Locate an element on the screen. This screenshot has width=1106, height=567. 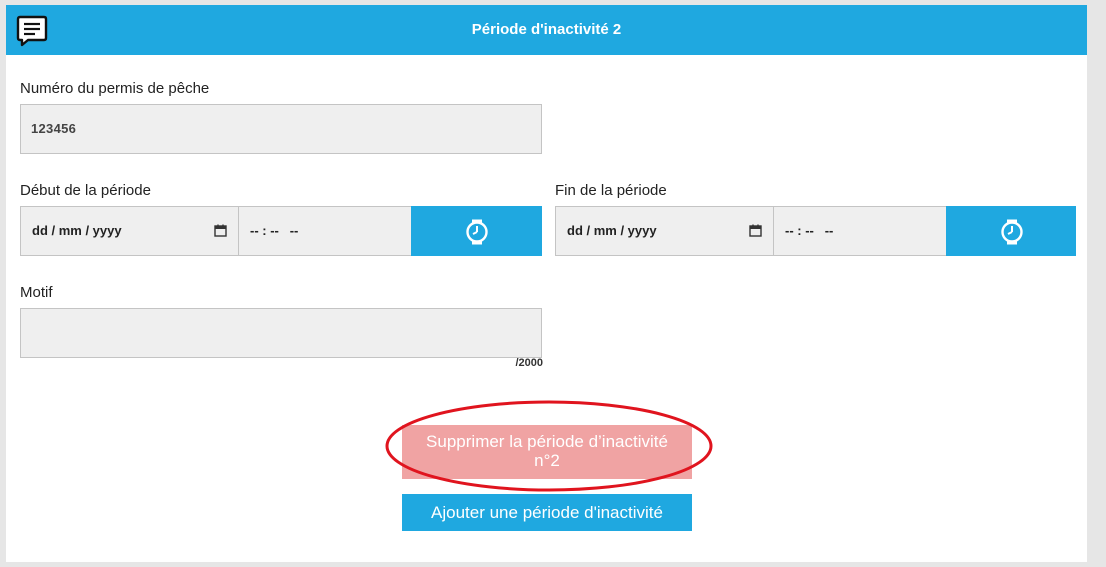
end-date-placeholder: dd / mm / yyyy is located at coordinates (612, 230).